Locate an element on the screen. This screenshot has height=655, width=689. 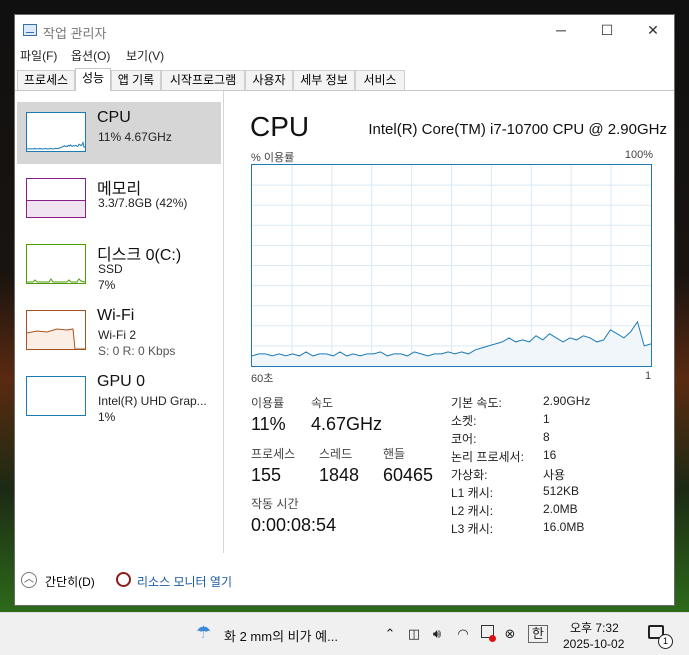
minimize-button: ─ is located at coordinates (561, 30).